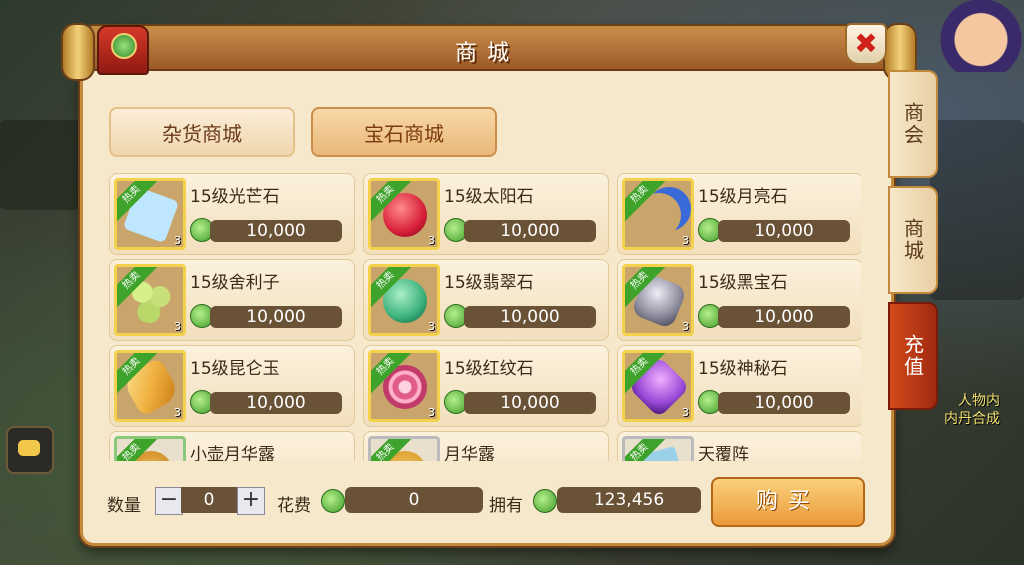 Image resolution: width=1024 pixels, height=565 pixels. I want to click on owned-value: 123,456, so click(629, 500).